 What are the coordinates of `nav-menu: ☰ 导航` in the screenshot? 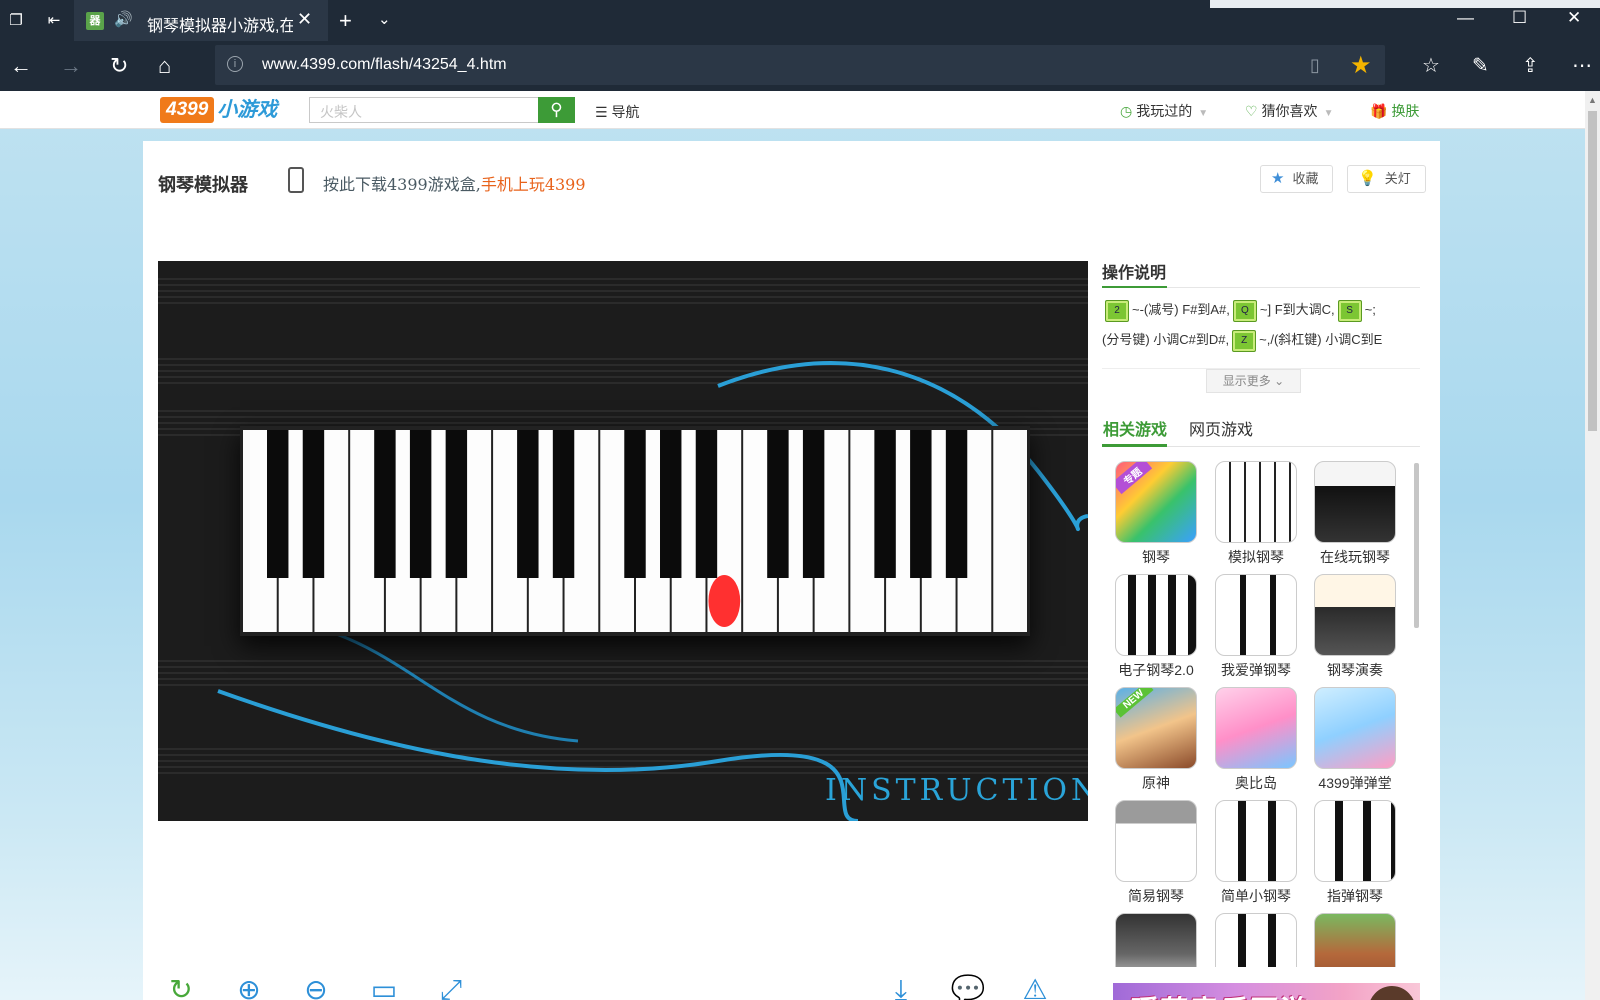 It's located at (617, 112).